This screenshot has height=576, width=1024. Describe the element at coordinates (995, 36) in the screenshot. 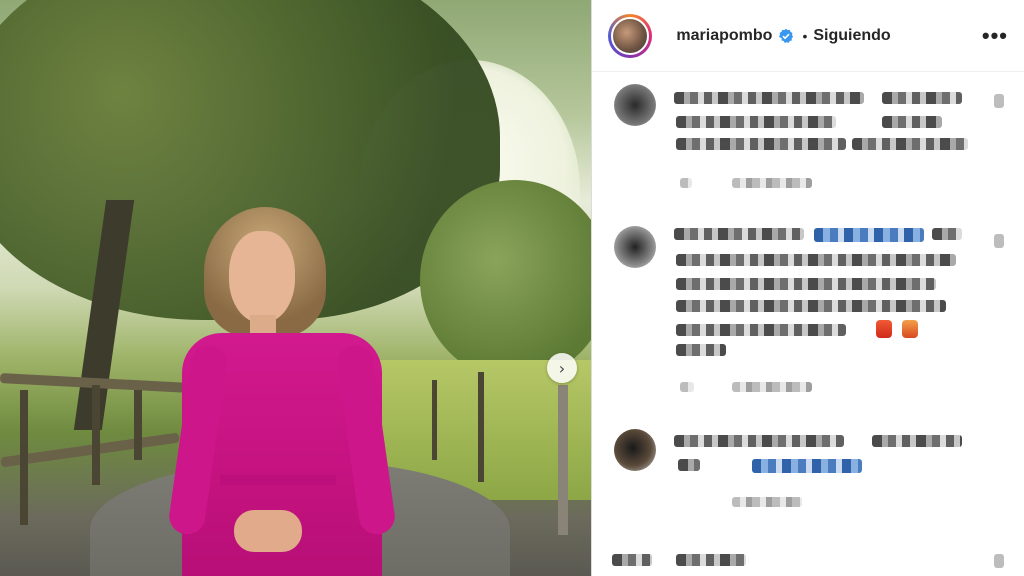

I see `more-options-icon: •••` at that location.